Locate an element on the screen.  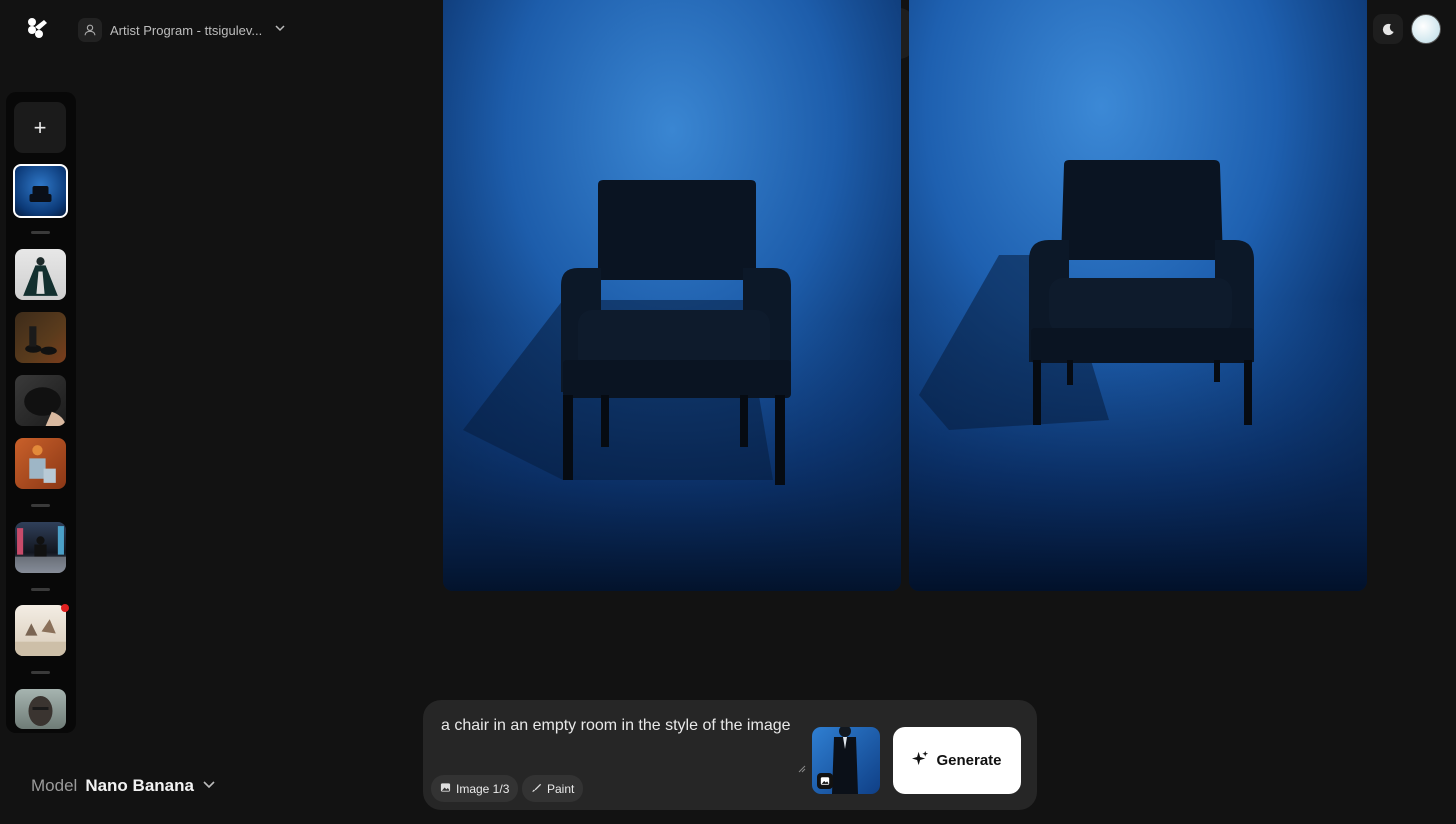
moon-icon is located at coordinates (1388, 29).